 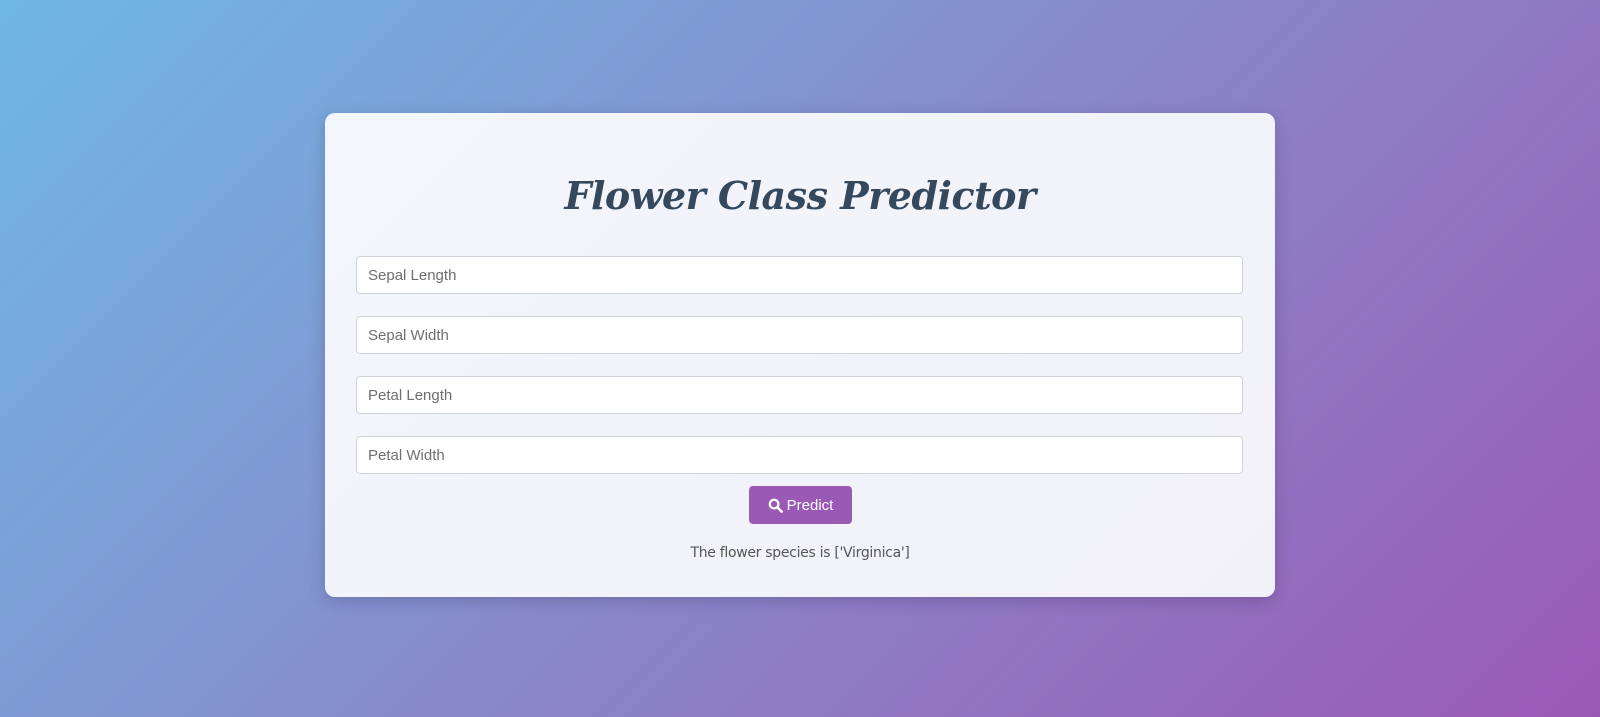 I want to click on sepal-width-input, so click(x=799, y=335).